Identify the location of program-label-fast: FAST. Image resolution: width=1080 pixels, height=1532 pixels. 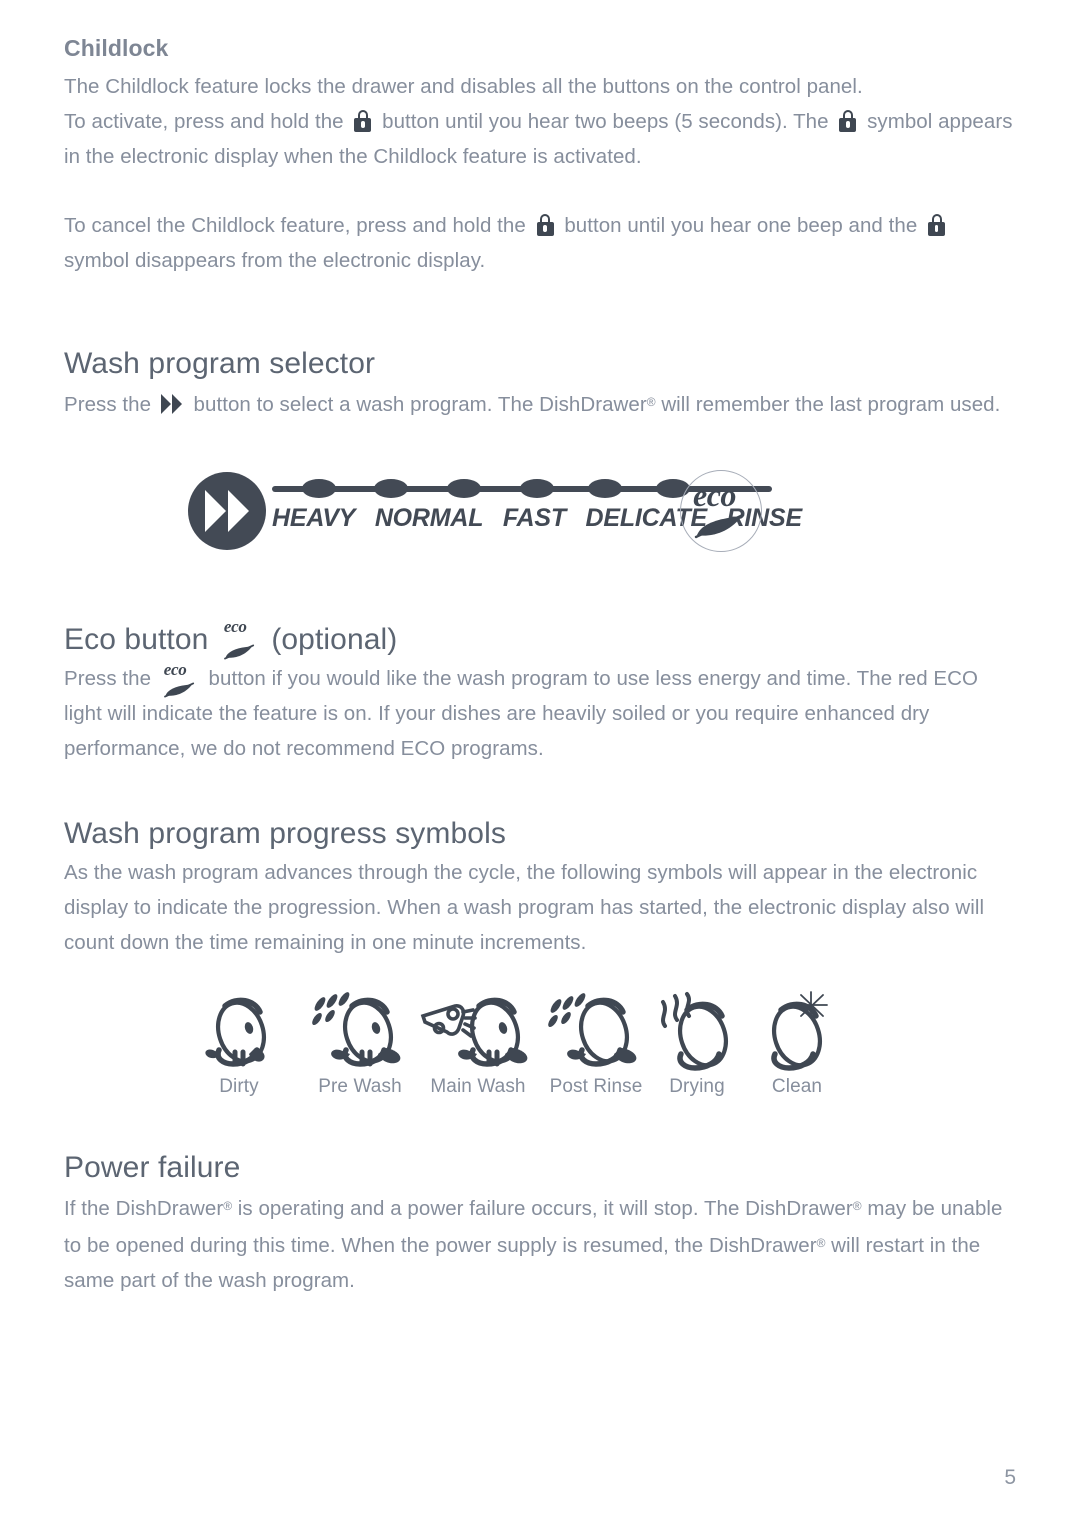
(534, 517).